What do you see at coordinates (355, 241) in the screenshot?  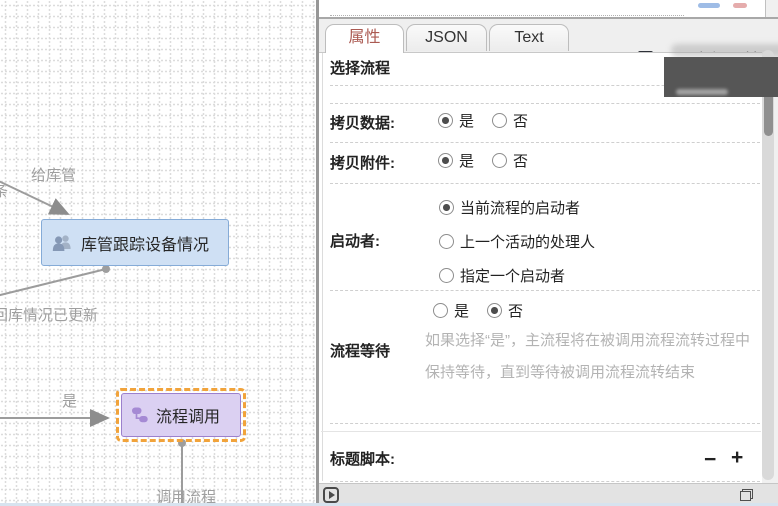 I see `initiator-label: 启动者:` at bounding box center [355, 241].